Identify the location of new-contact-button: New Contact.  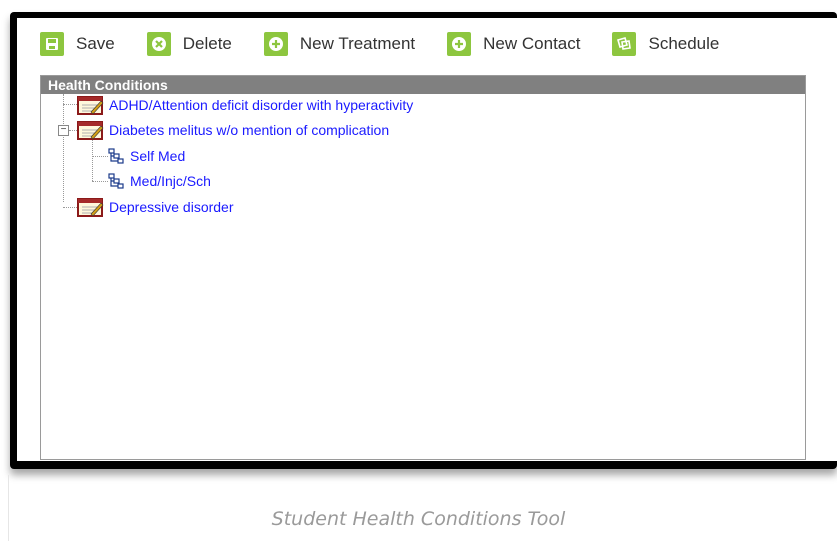
(513, 44).